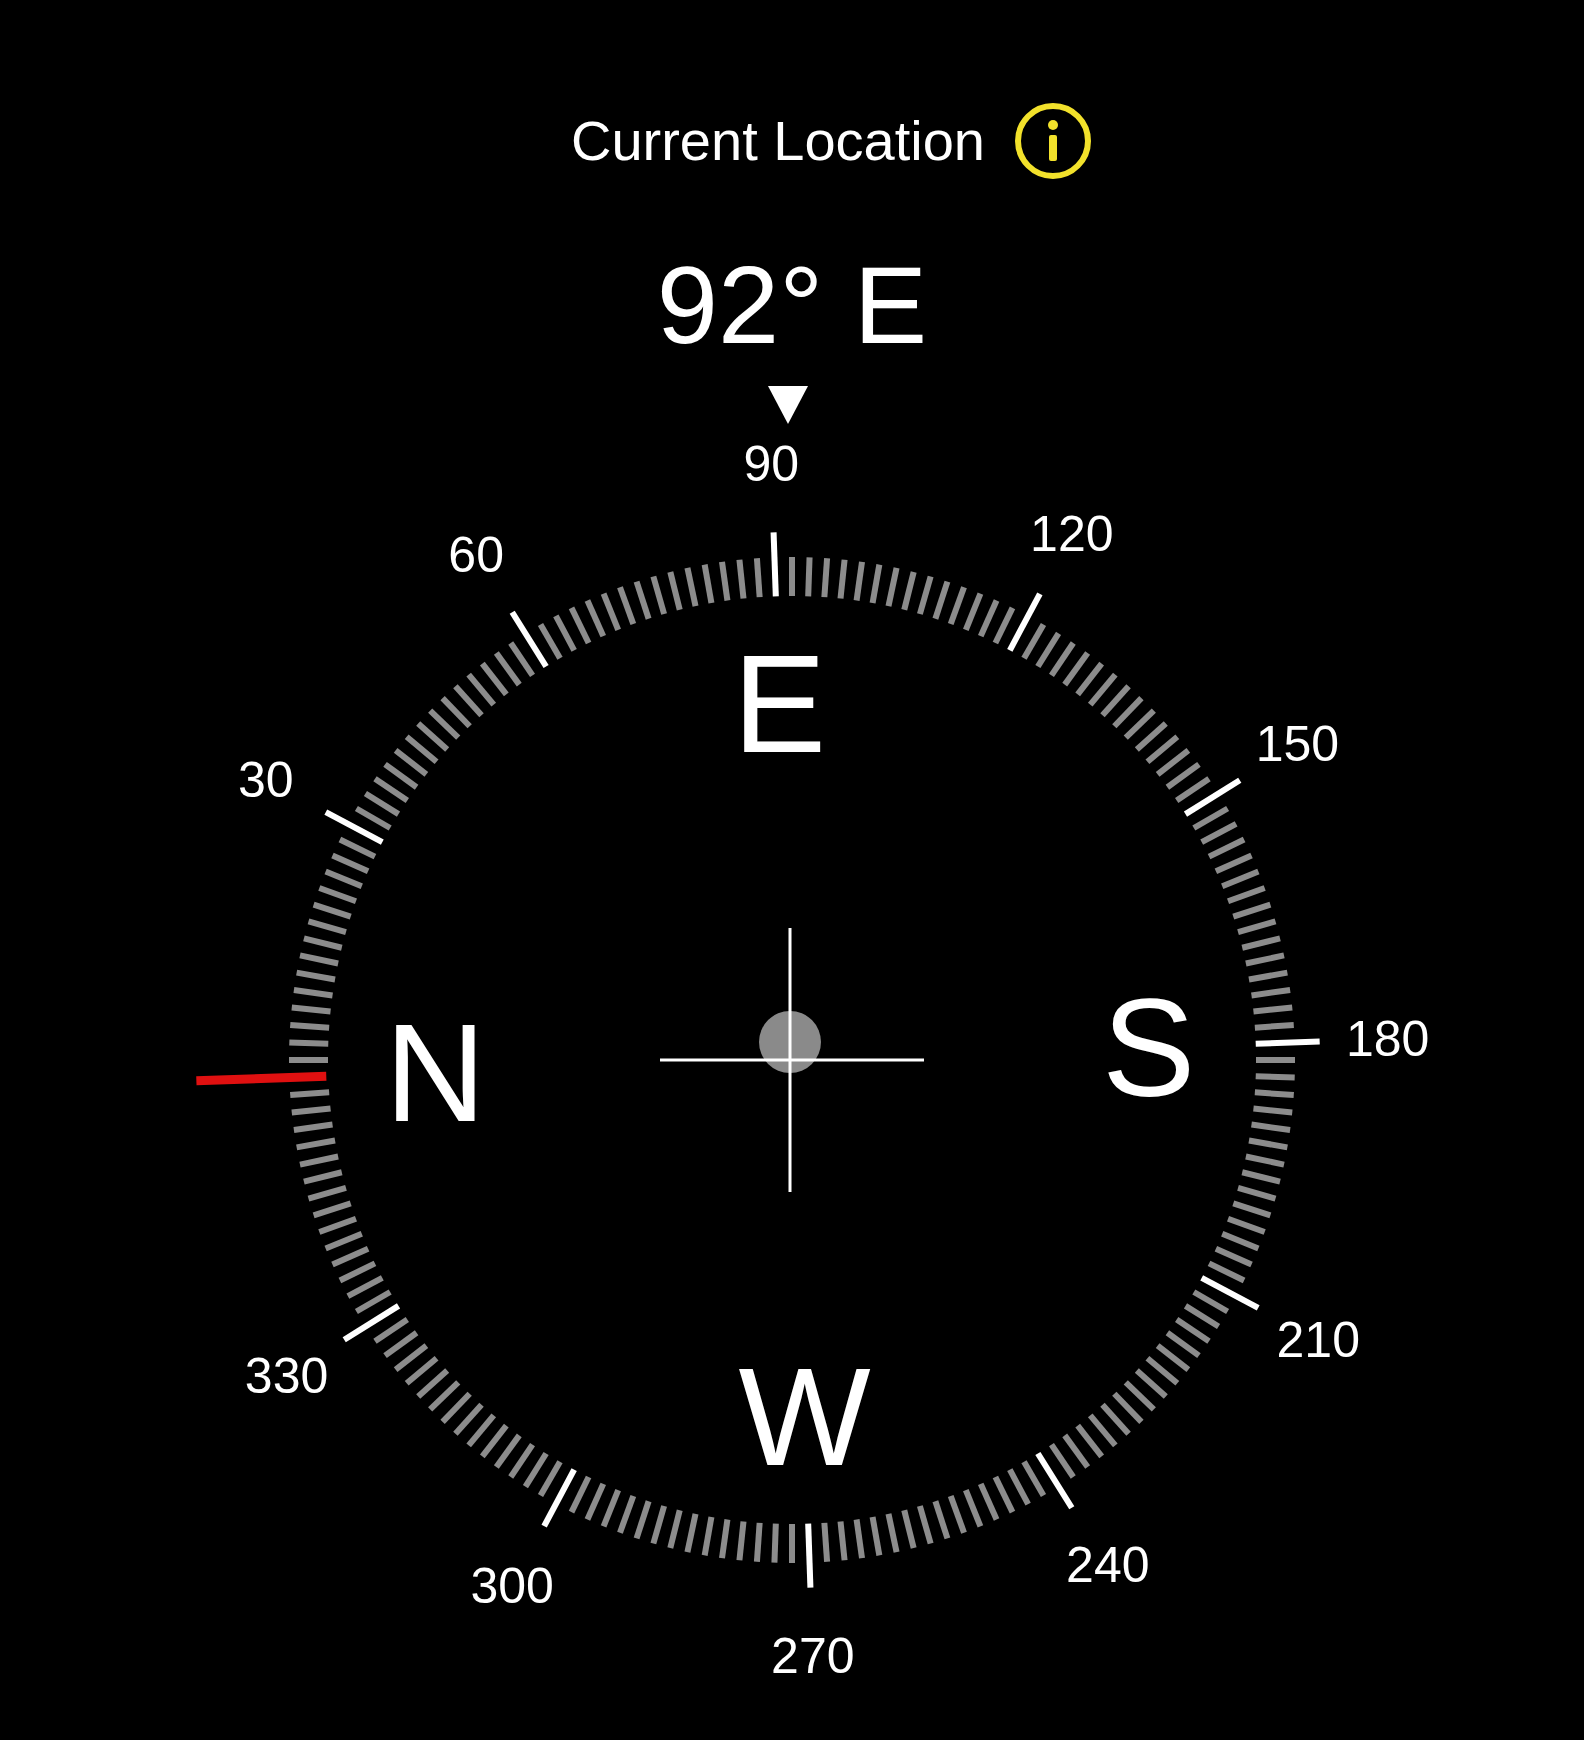 The height and width of the screenshot is (1740, 1584). Describe the element at coordinates (476, 554) in the screenshot. I see `degree-label: 60` at that location.